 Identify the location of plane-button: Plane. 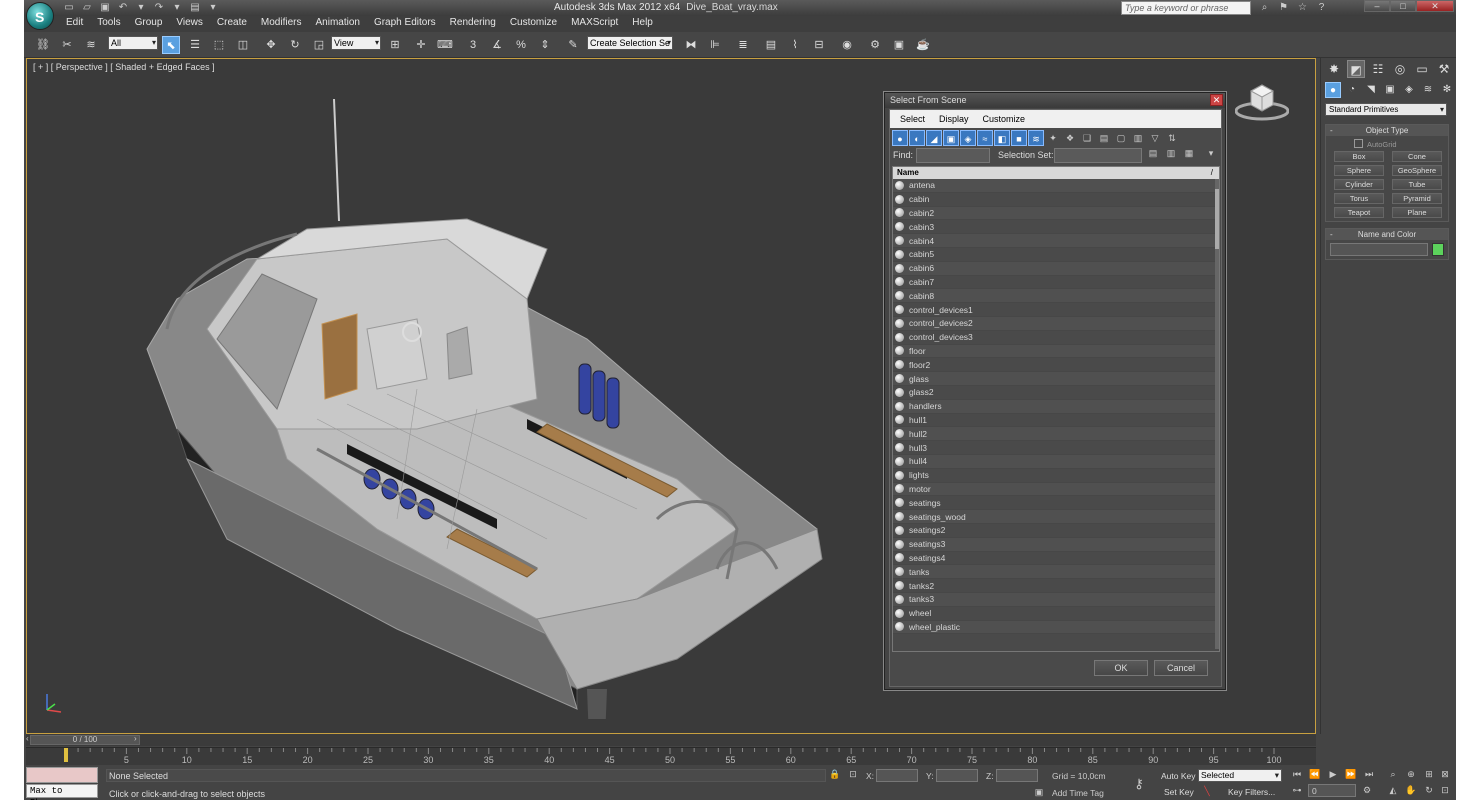
(1417, 212).